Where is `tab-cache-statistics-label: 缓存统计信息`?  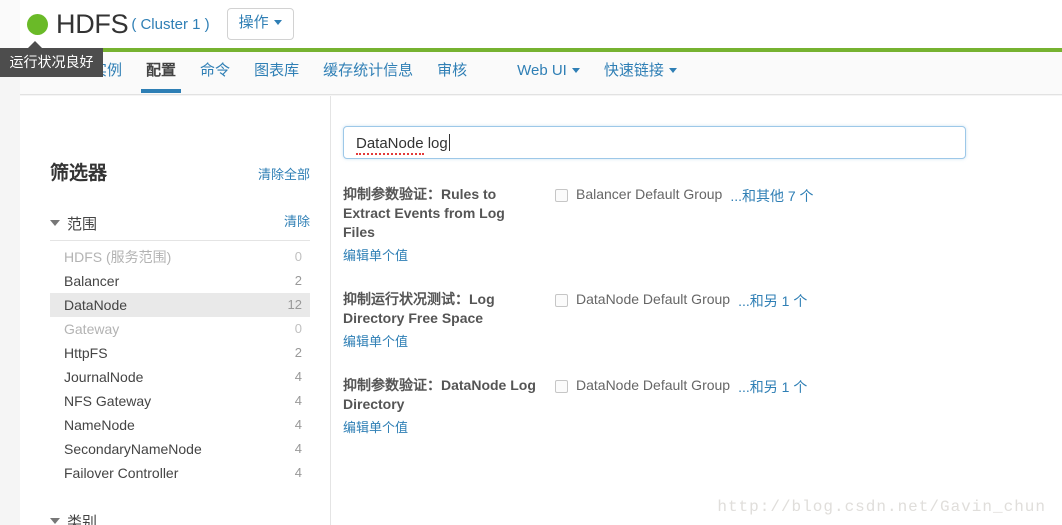 tab-cache-statistics-label: 缓存统计信息 is located at coordinates (368, 70).